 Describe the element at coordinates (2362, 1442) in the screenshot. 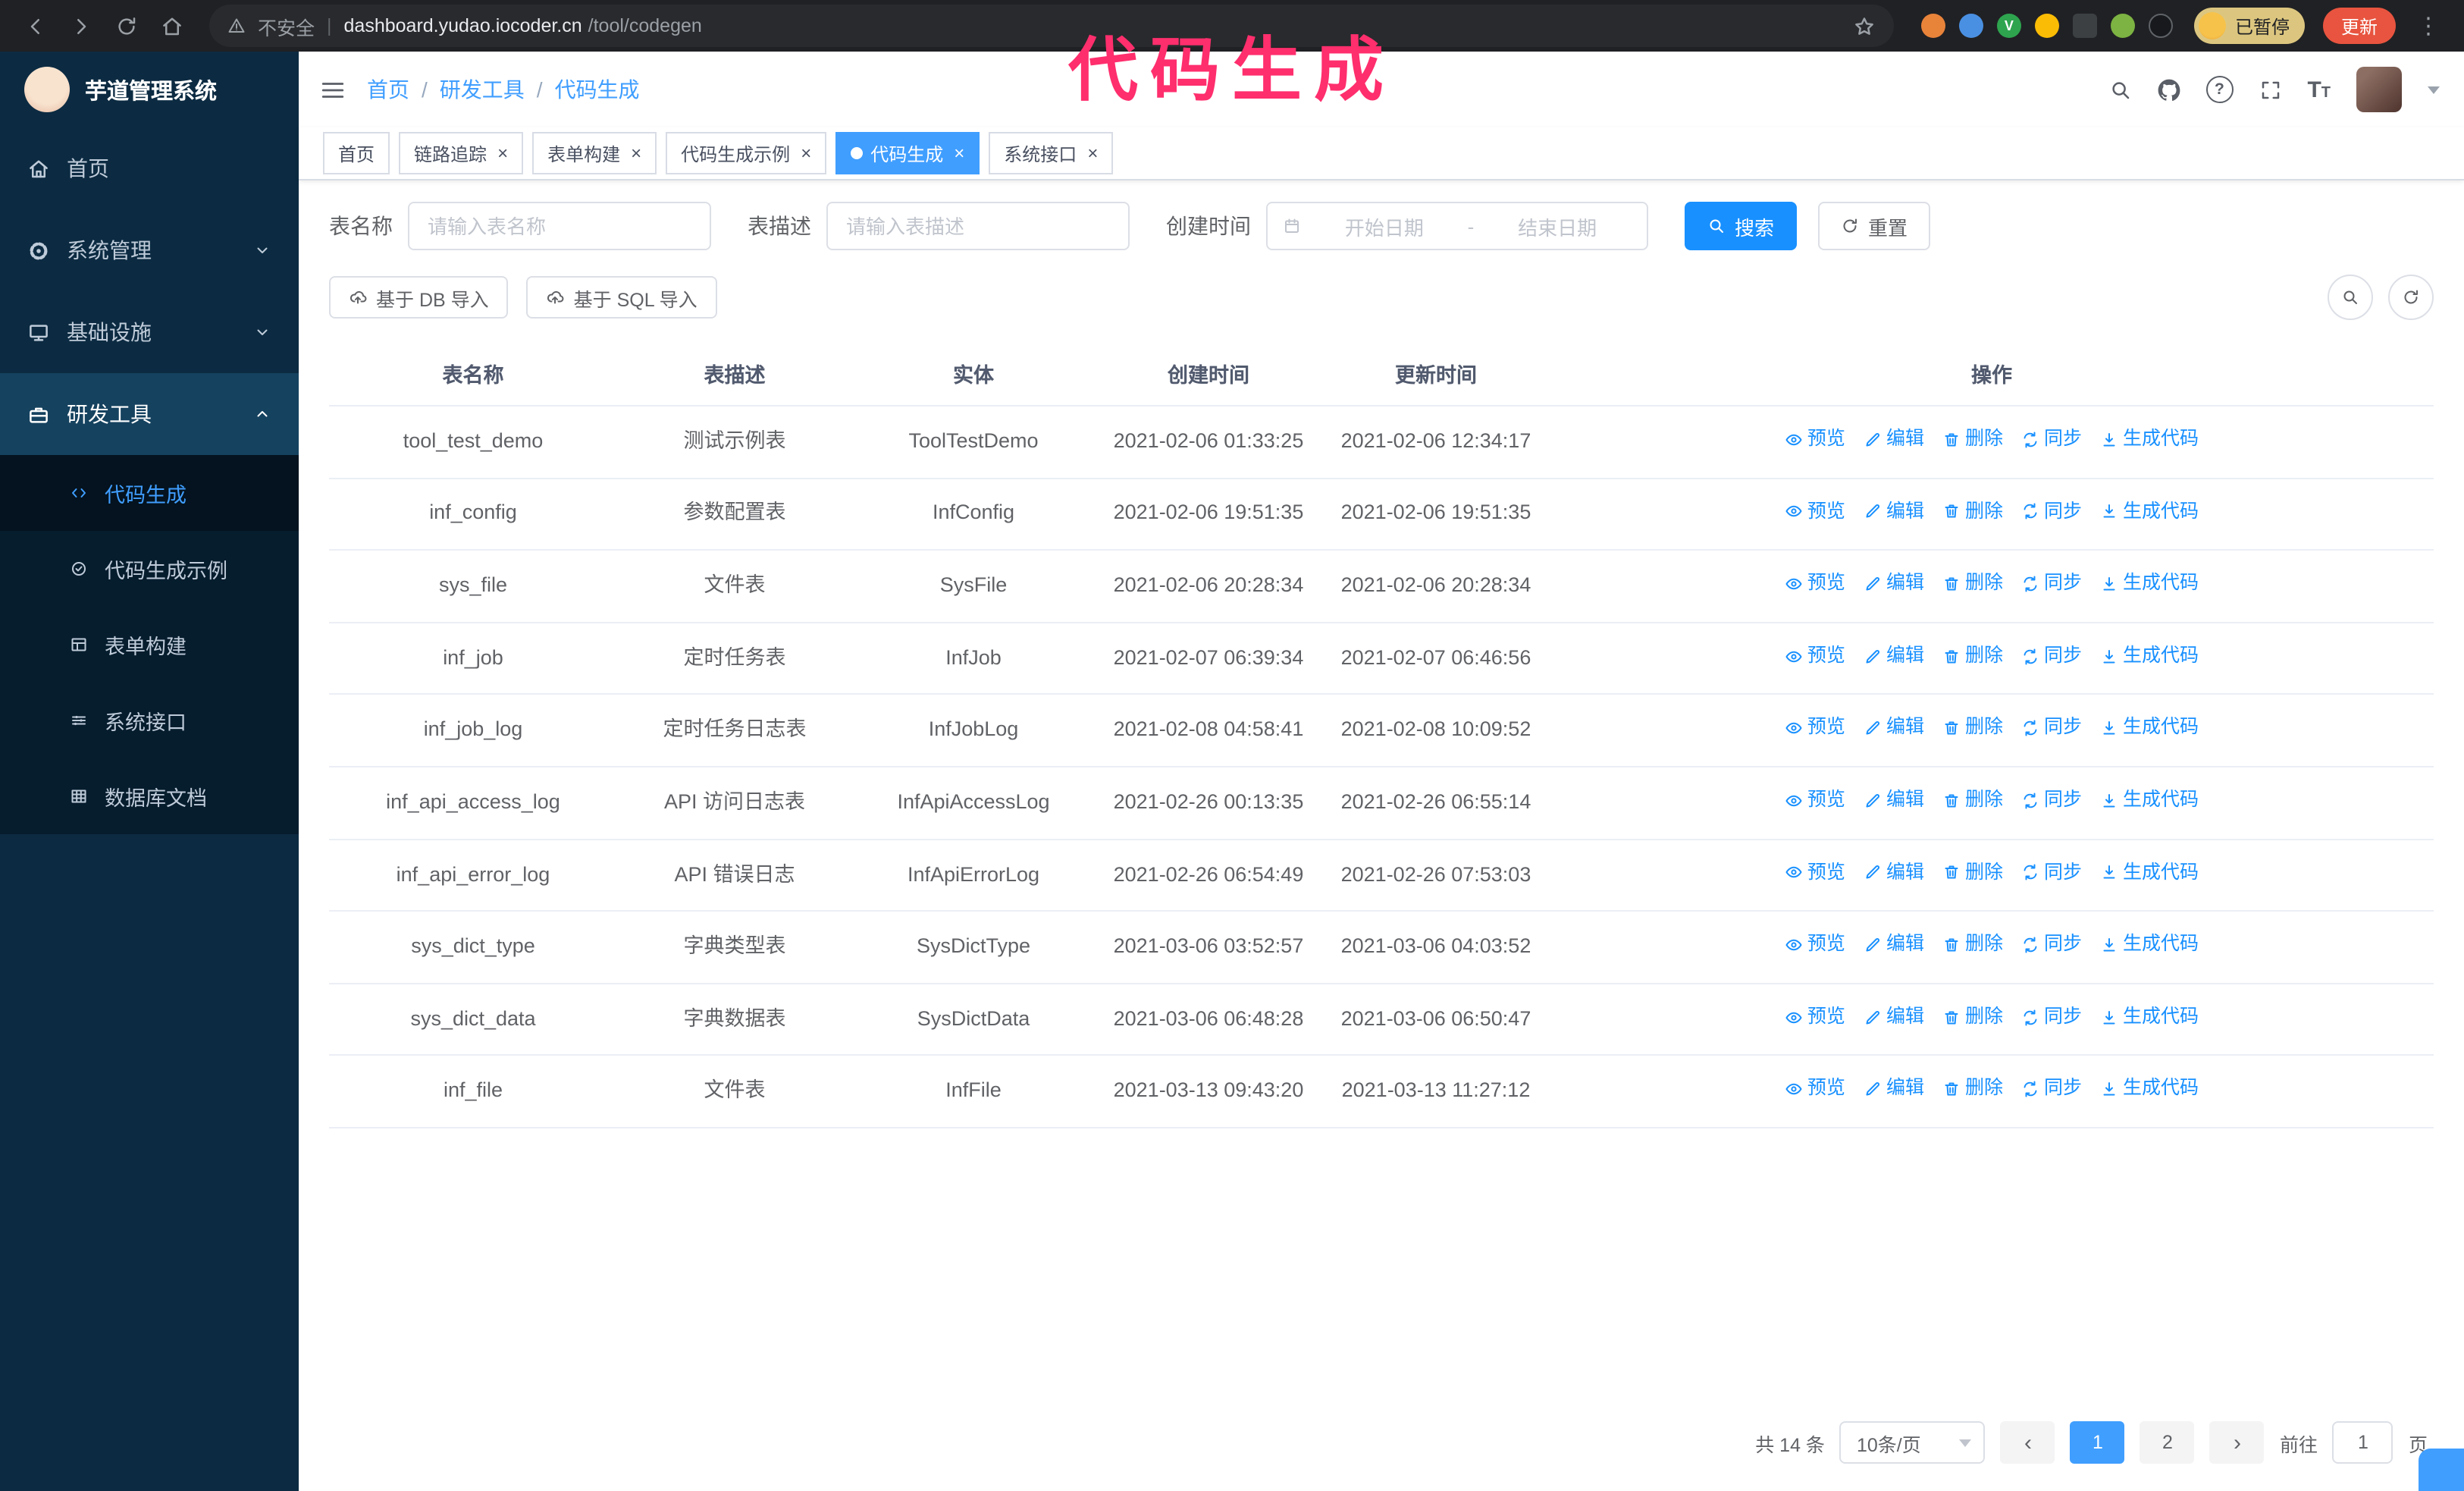

I see `goto-page-input` at that location.